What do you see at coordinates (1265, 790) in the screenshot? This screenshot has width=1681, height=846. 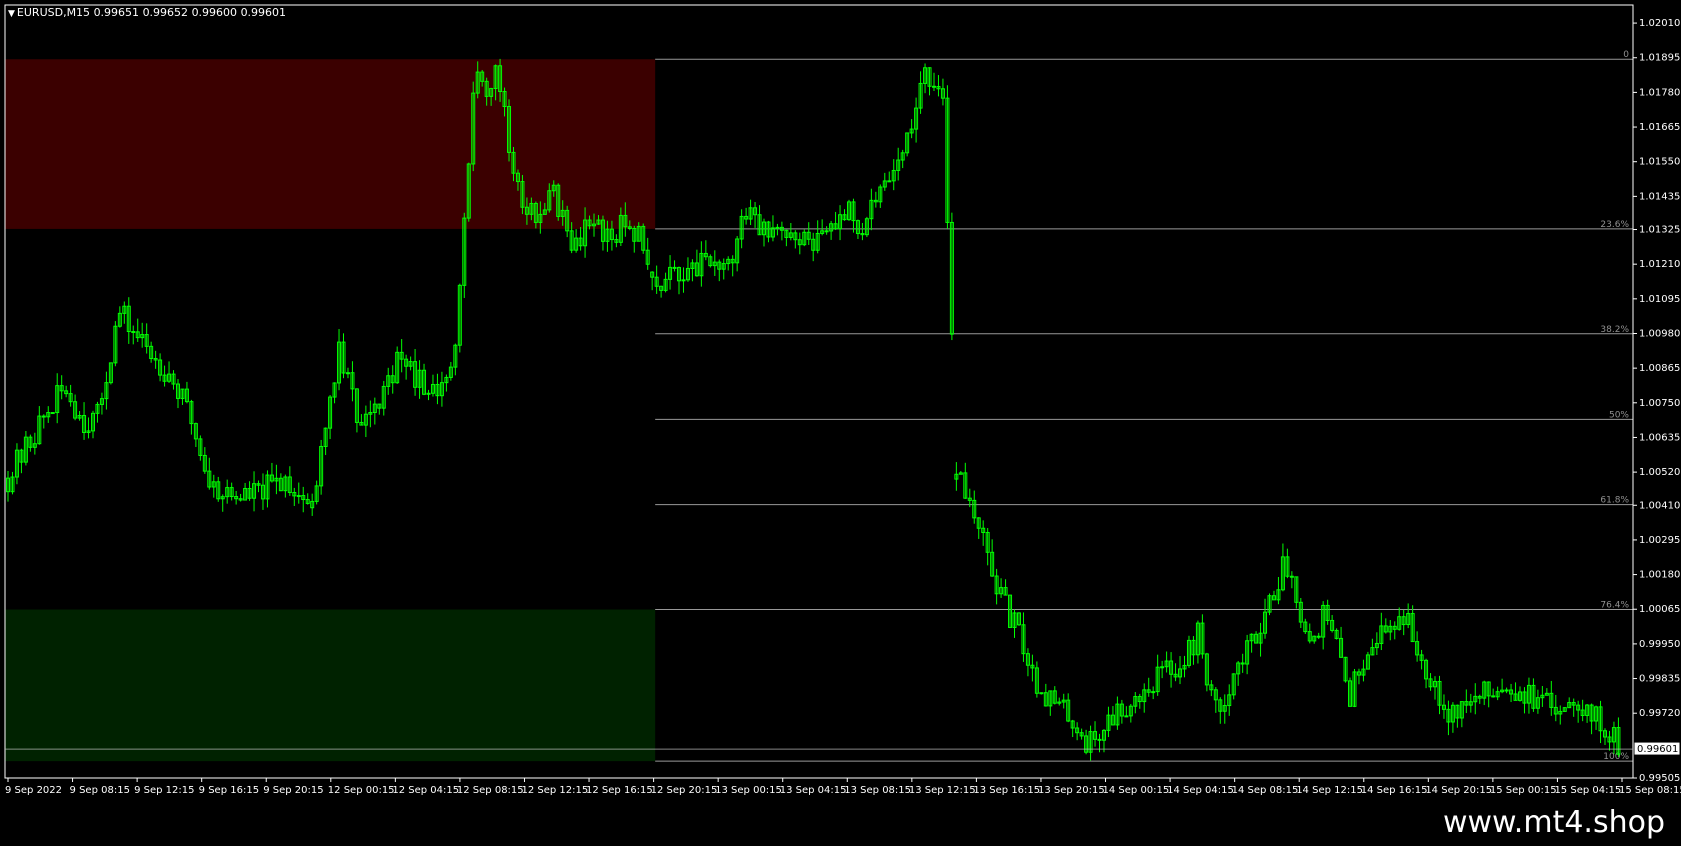 I see `x-tick-label: 14 Sep 08:15` at bounding box center [1265, 790].